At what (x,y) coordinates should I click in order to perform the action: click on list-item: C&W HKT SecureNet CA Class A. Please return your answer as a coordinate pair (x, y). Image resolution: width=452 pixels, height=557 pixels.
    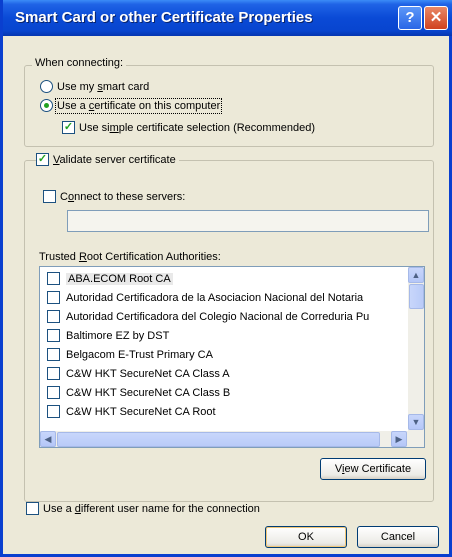
    Looking at the image, I should click on (138, 374).